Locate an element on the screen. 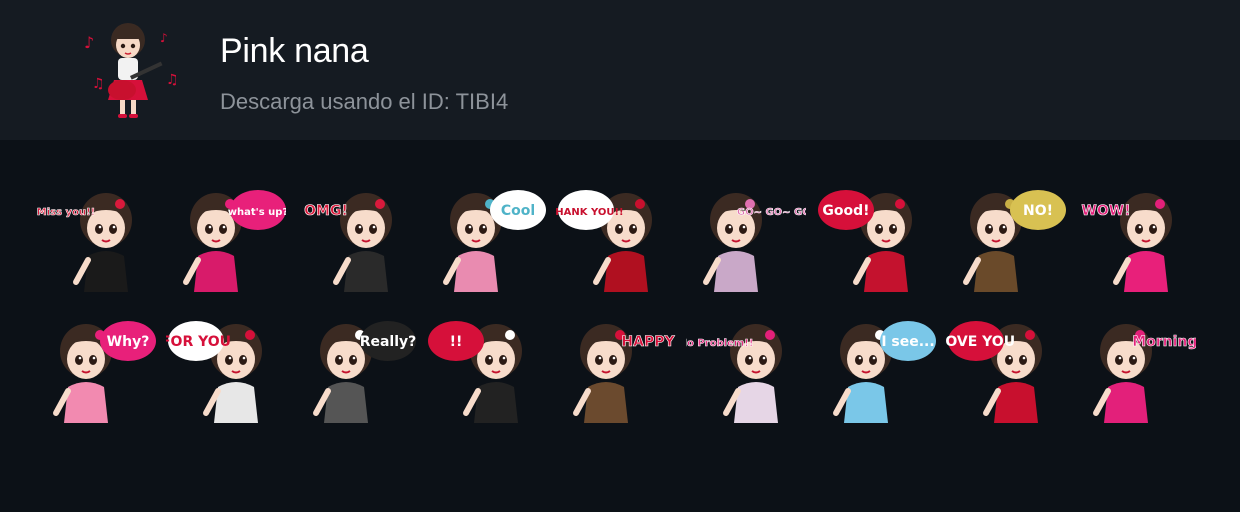  sticker-item: GO~ GO~ GO~ is located at coordinates (746, 238).